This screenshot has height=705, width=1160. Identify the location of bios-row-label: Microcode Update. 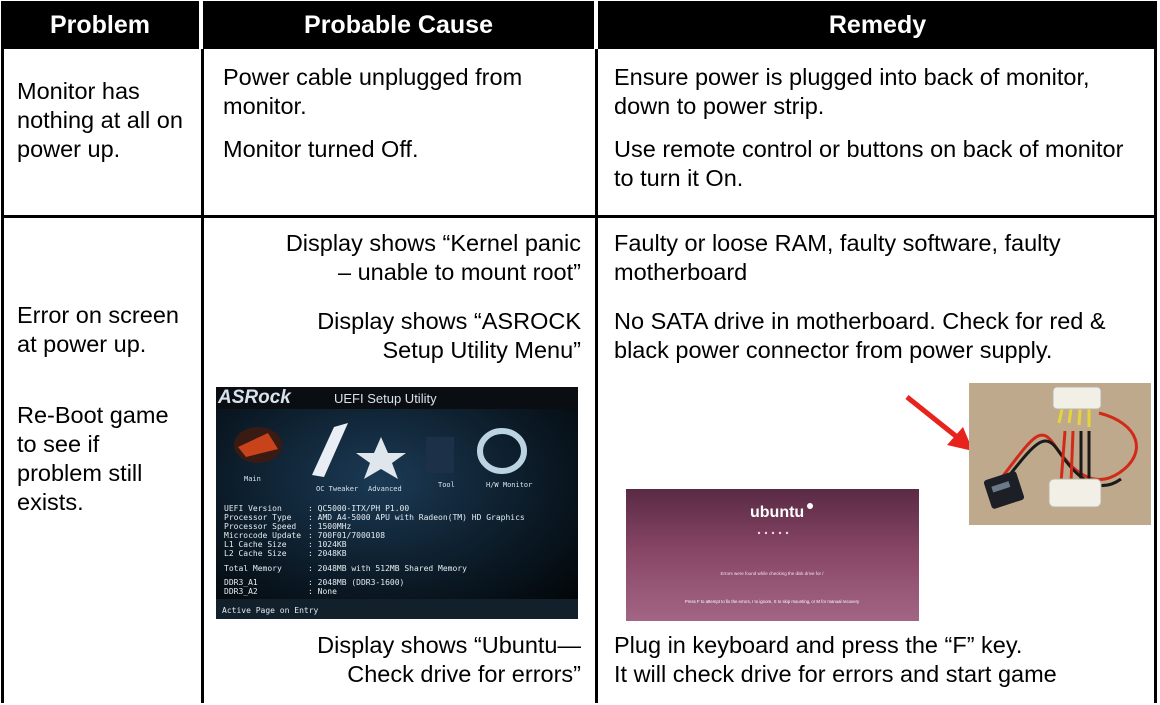
(262, 535).